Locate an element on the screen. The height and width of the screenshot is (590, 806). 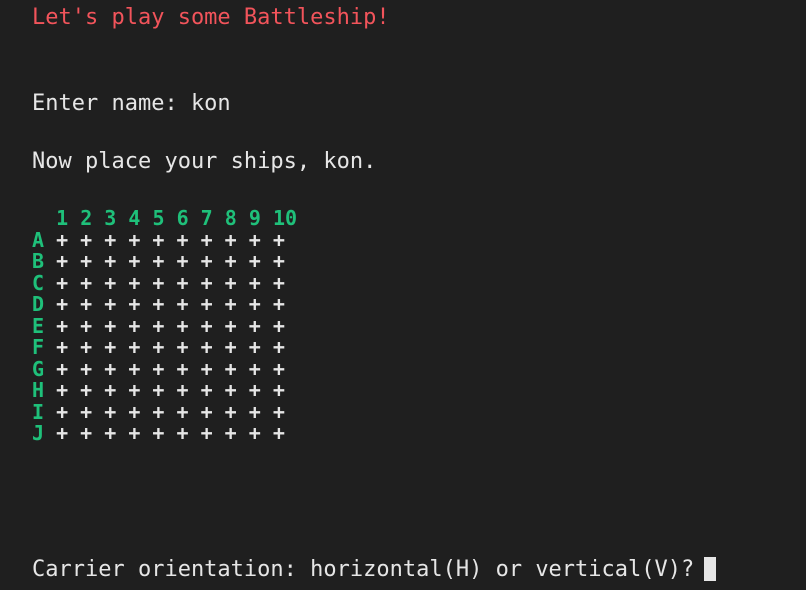
board-row-a: A + + + + + + + + + + is located at coordinates (164, 239).